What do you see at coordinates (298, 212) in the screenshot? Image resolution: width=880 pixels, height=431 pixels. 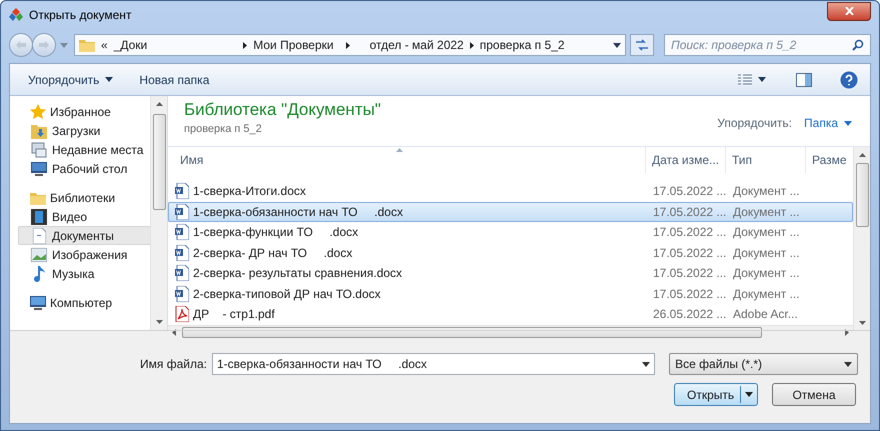 I see `file-name: 1-сверка-обязанности нач ТО .docx` at bounding box center [298, 212].